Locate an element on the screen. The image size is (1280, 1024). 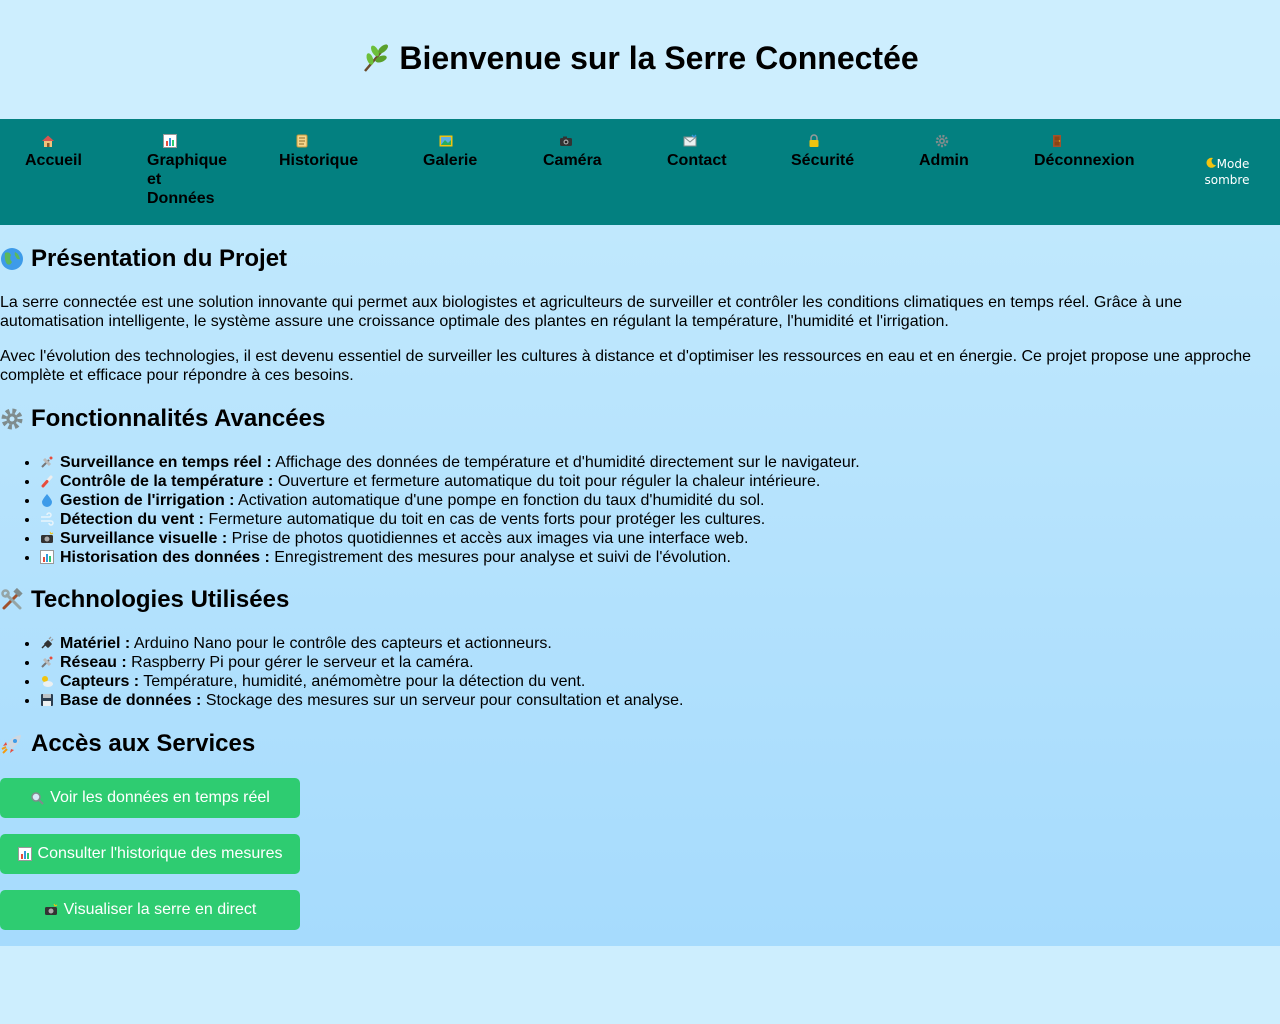
item-title: Matériel : is located at coordinates (95, 643).